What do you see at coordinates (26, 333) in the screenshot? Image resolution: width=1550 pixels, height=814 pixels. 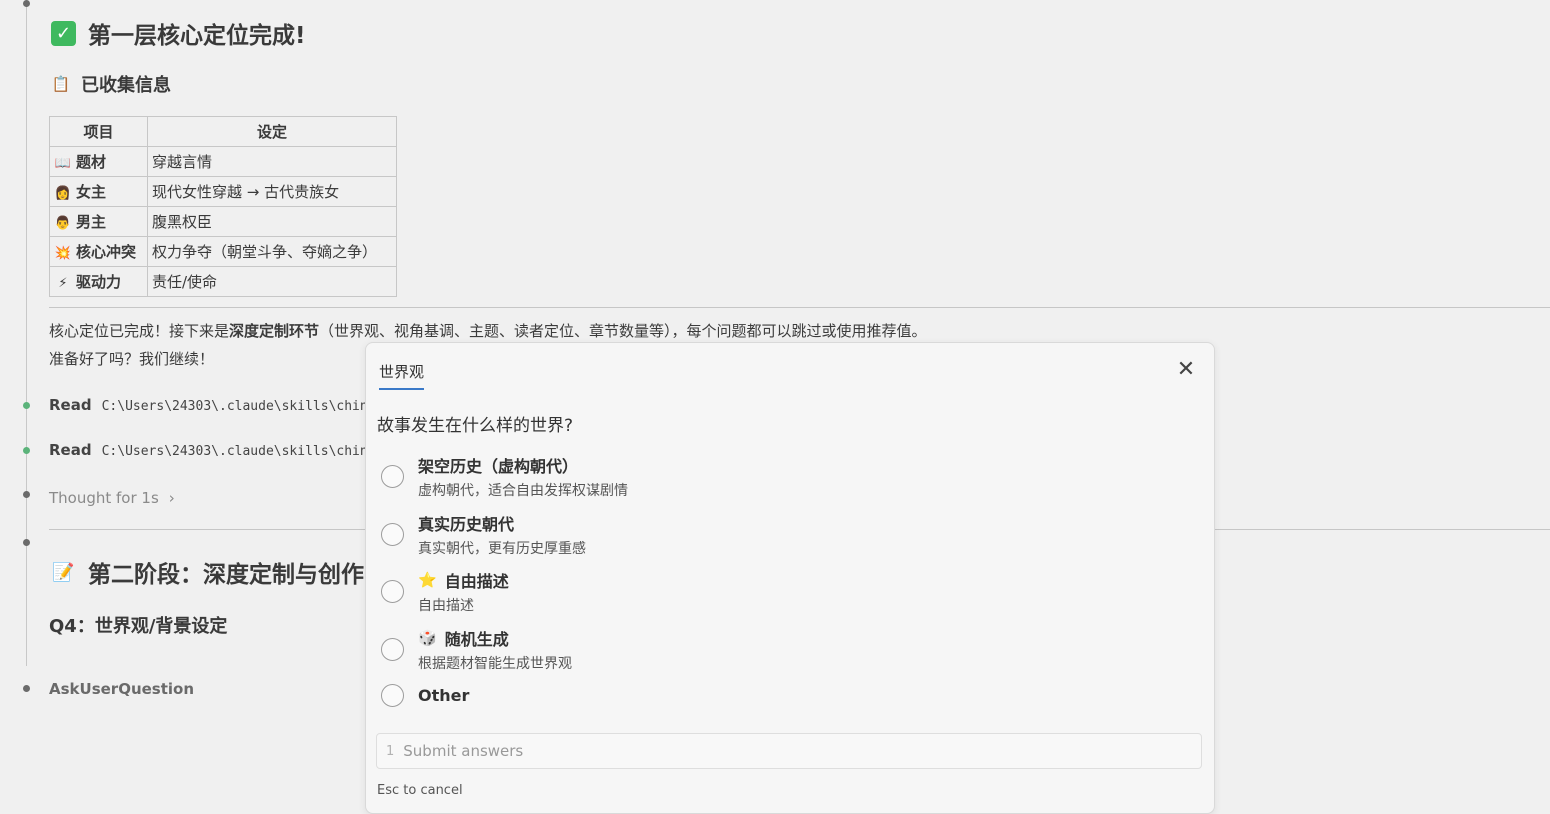 I see `timeline-line` at bounding box center [26, 333].